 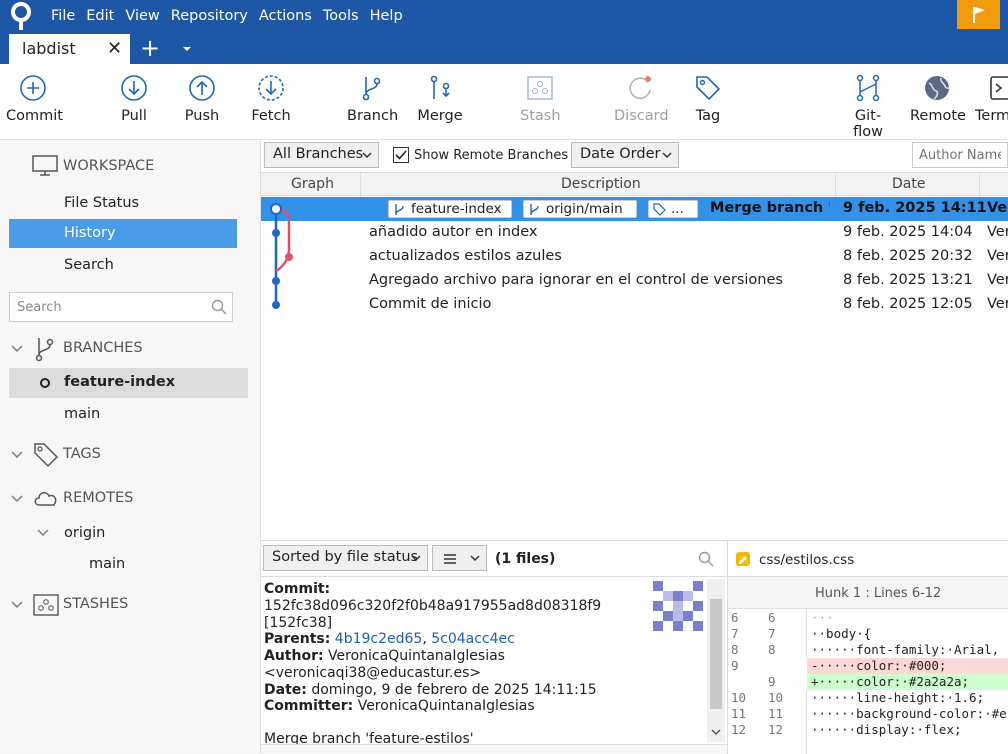 What do you see at coordinates (868, 593) in the screenshot?
I see `hunk-header: Hunk 1 : Lines 6-12` at bounding box center [868, 593].